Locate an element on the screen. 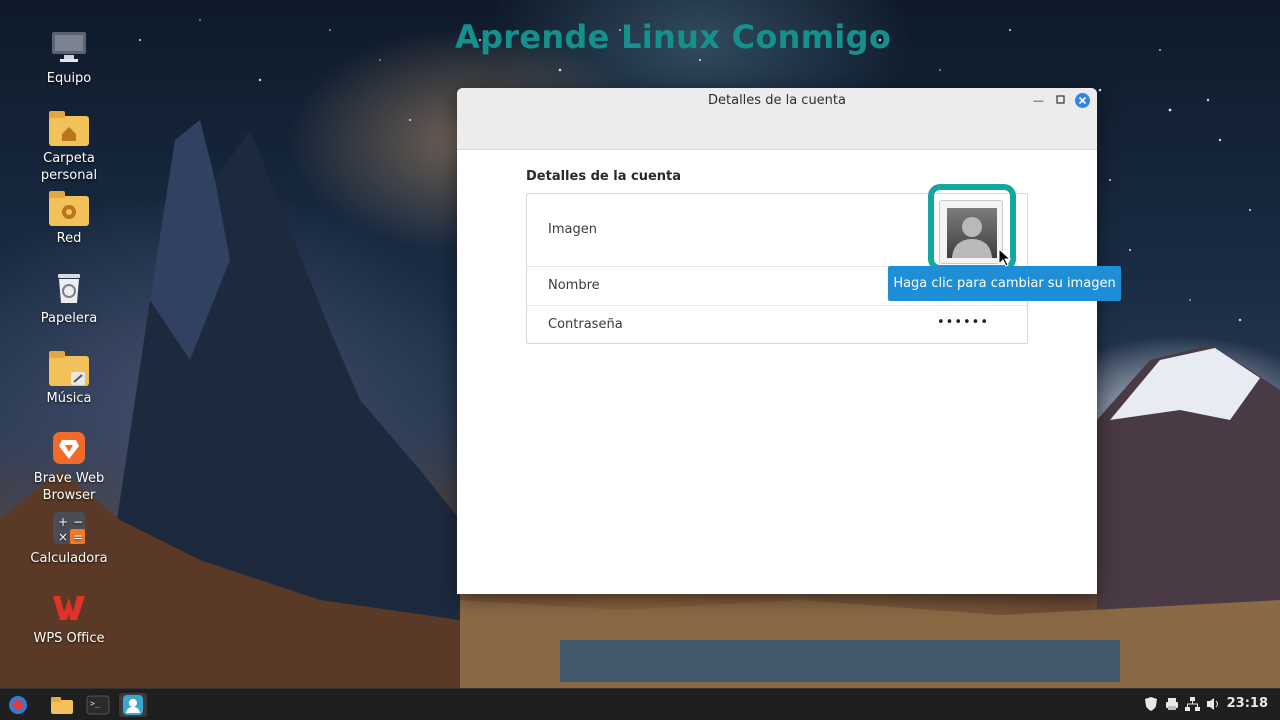 The height and width of the screenshot is (720, 1280). user-account-icon is located at coordinates (133, 705).